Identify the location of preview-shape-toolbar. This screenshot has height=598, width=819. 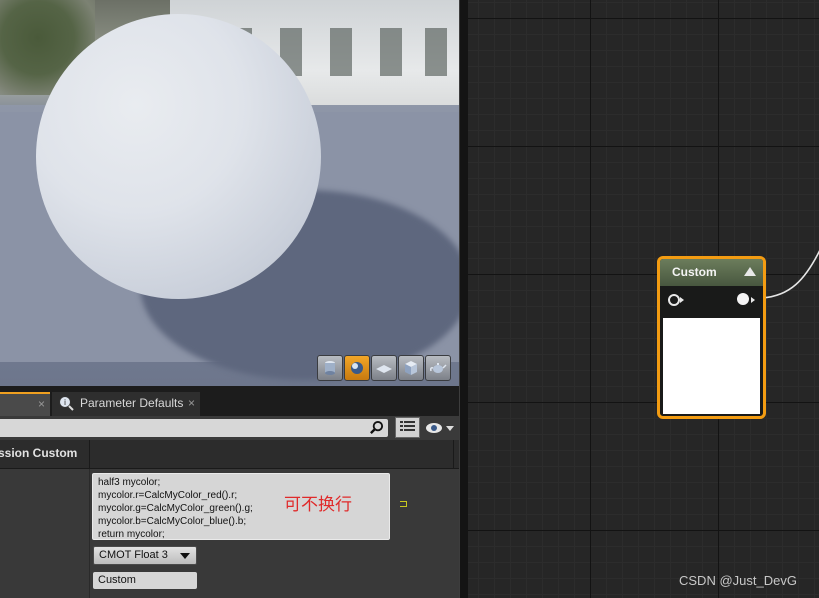
(384, 368).